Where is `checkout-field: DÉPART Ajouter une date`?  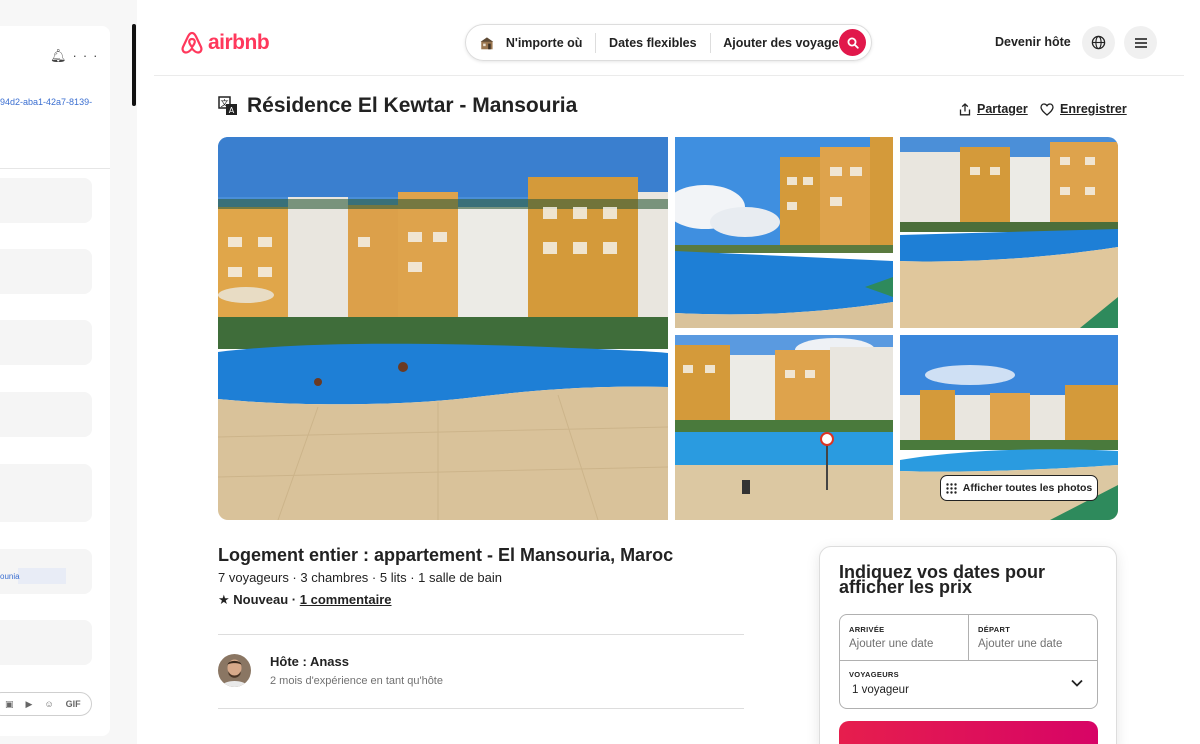
checkout-field: DÉPART Ajouter une date is located at coordinates (1033, 637).